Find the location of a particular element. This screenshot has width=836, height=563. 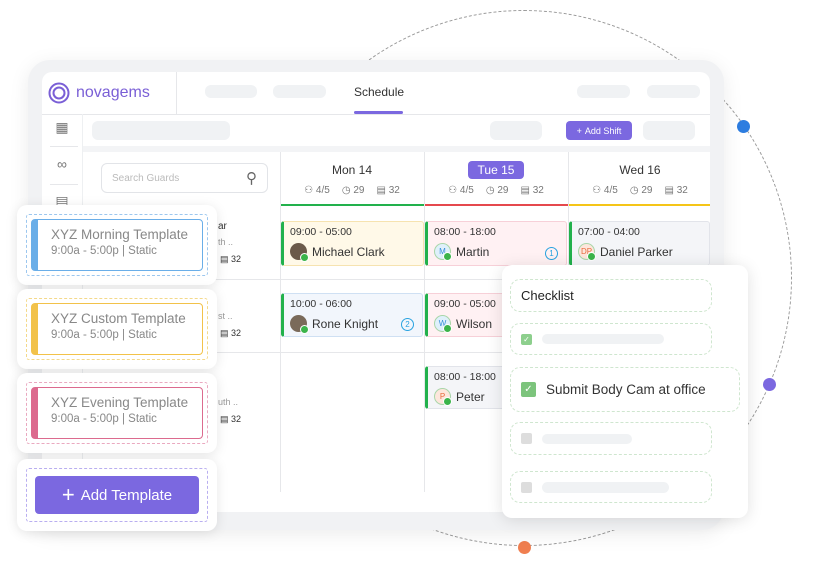

add-template-button: + Add Template is located at coordinates (117, 495).